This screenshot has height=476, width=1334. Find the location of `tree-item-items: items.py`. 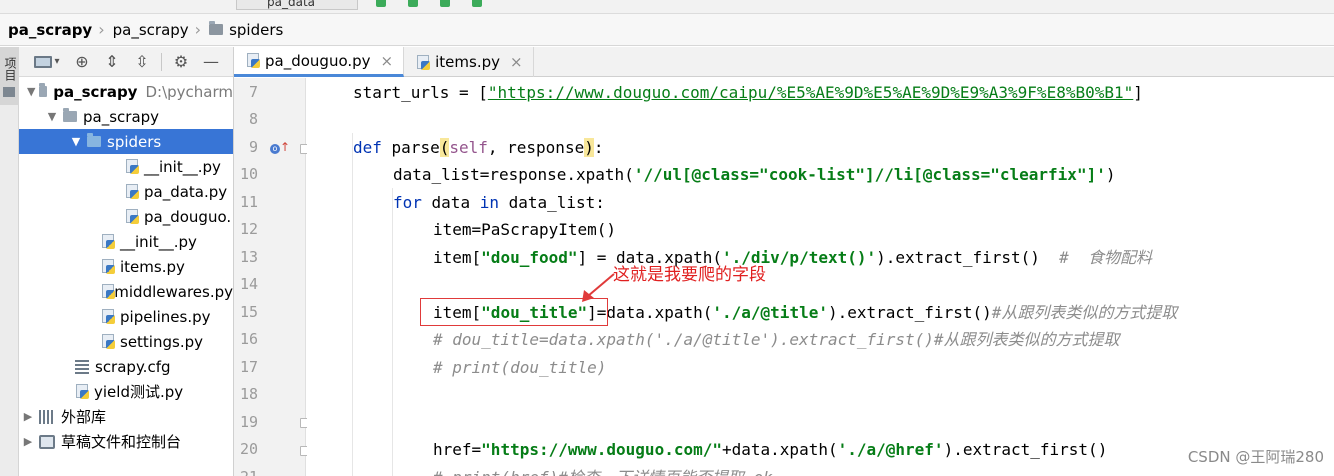

tree-item-items: items.py is located at coordinates (126, 266).